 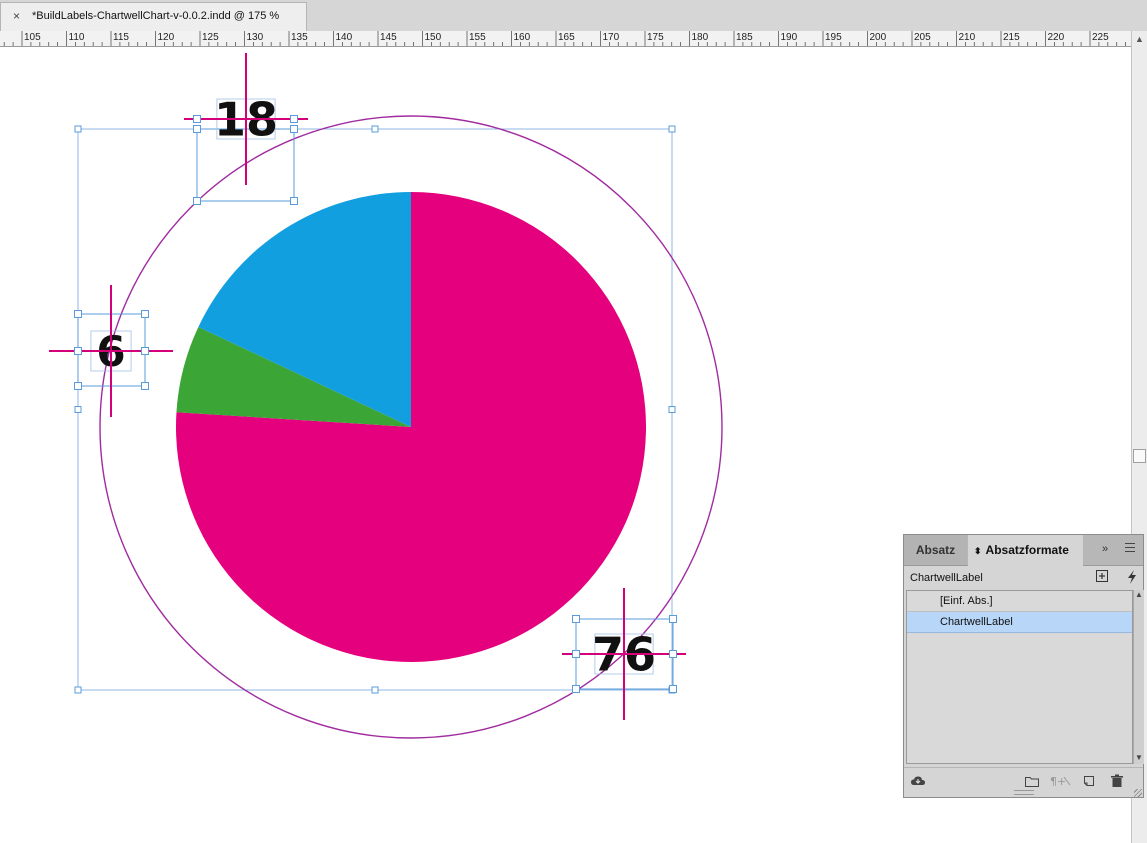 What do you see at coordinates (16, 16) in the screenshot?
I see `close-tab-icon: ×` at bounding box center [16, 16].